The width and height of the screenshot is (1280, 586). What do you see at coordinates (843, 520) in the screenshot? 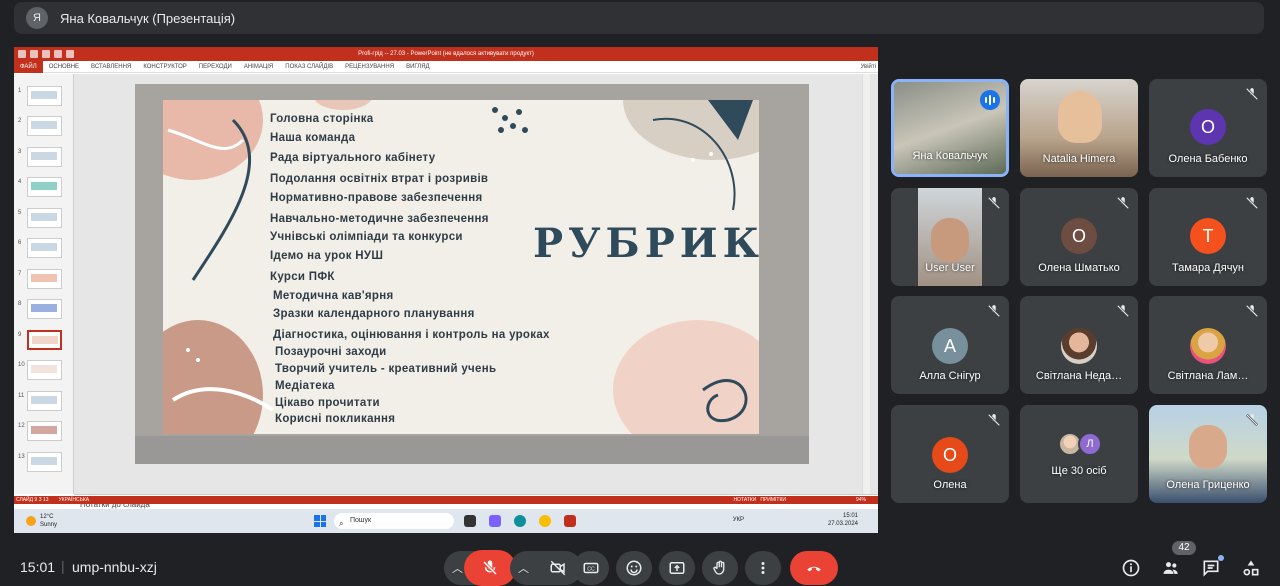
I see `system-clock: 15:01 27.03.2024` at bounding box center [843, 520].